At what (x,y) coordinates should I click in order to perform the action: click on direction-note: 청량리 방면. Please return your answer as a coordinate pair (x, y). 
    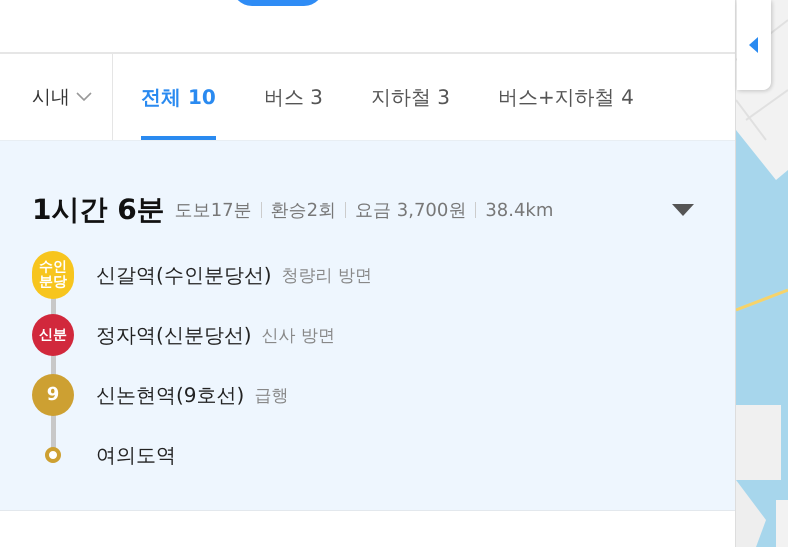
    Looking at the image, I should click on (327, 275).